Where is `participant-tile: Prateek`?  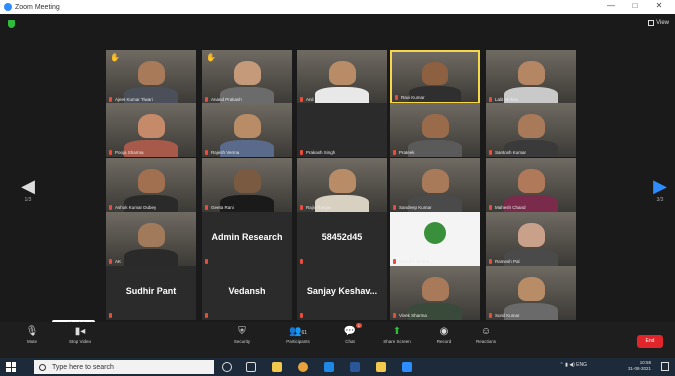 participant-tile: Prateek is located at coordinates (435, 130).